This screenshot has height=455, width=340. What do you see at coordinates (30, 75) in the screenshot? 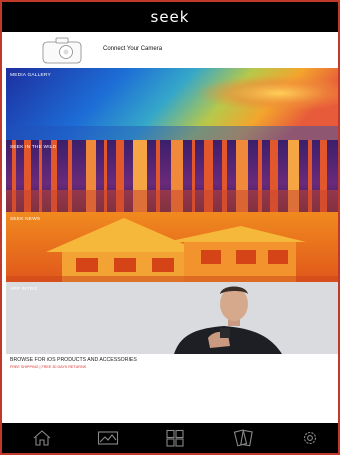
I see `tile-label: MEDIA GALLERY` at bounding box center [30, 75].